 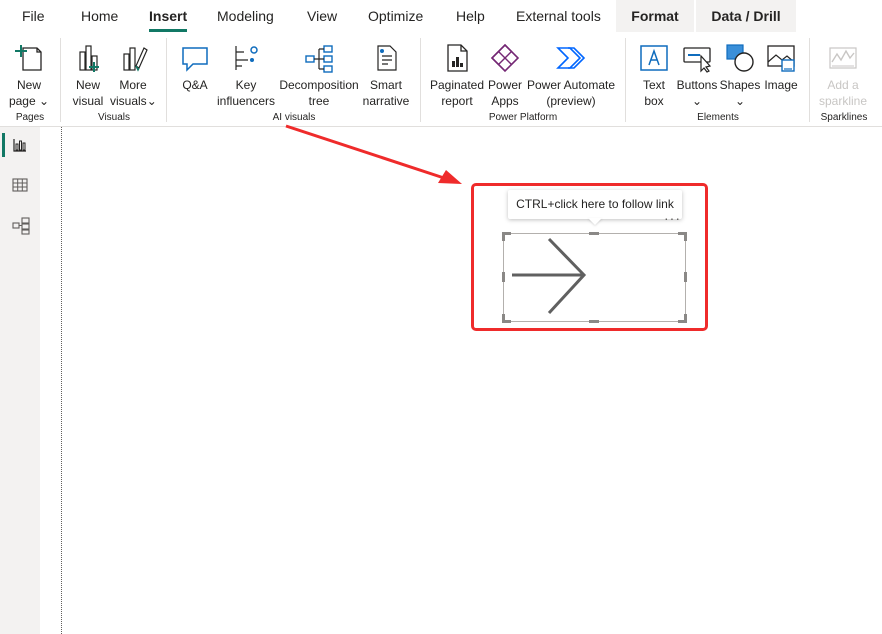 What do you see at coordinates (844, 117) in the screenshot?
I see `group-label-sparklines: Sparklines` at bounding box center [844, 117].